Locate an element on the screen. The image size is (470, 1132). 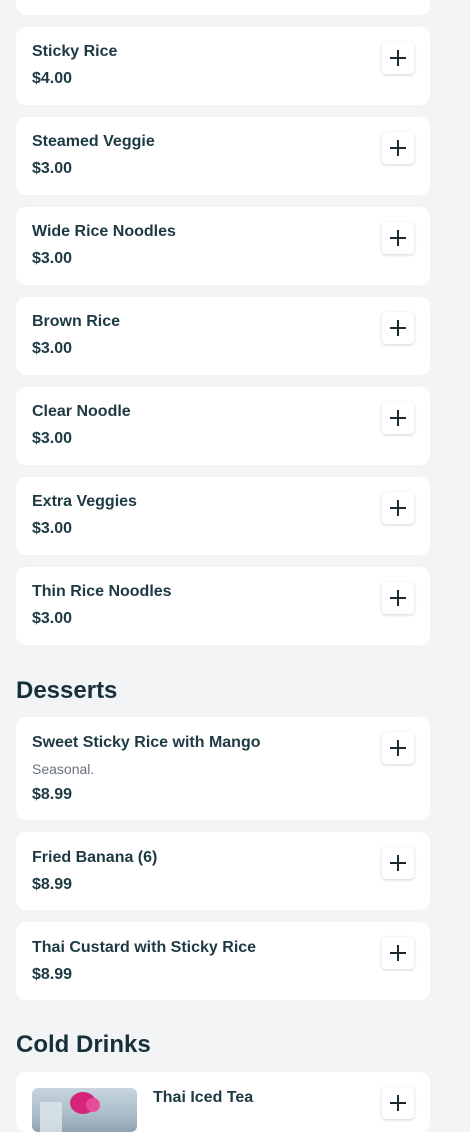
menu-item-card: Brown Rice $3.00 is located at coordinates (223, 336).